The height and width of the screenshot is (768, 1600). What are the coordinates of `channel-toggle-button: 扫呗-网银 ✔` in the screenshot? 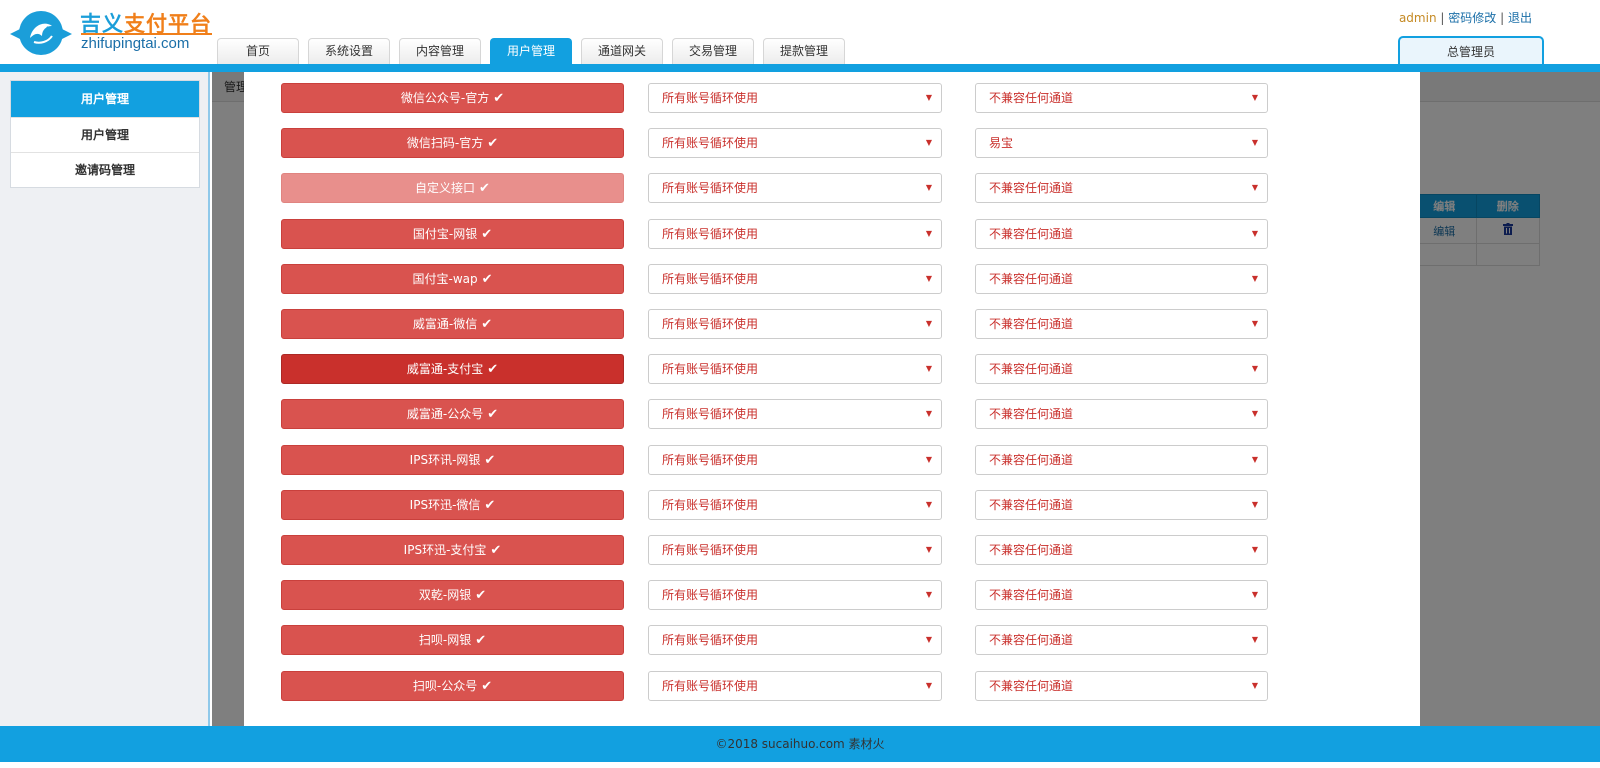 It's located at (452, 640).